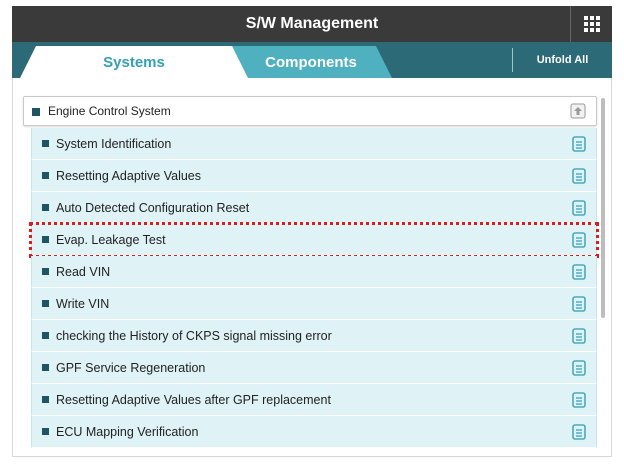 This screenshot has height=465, width=624. I want to click on list-item-label: Write VIN, so click(83, 304).